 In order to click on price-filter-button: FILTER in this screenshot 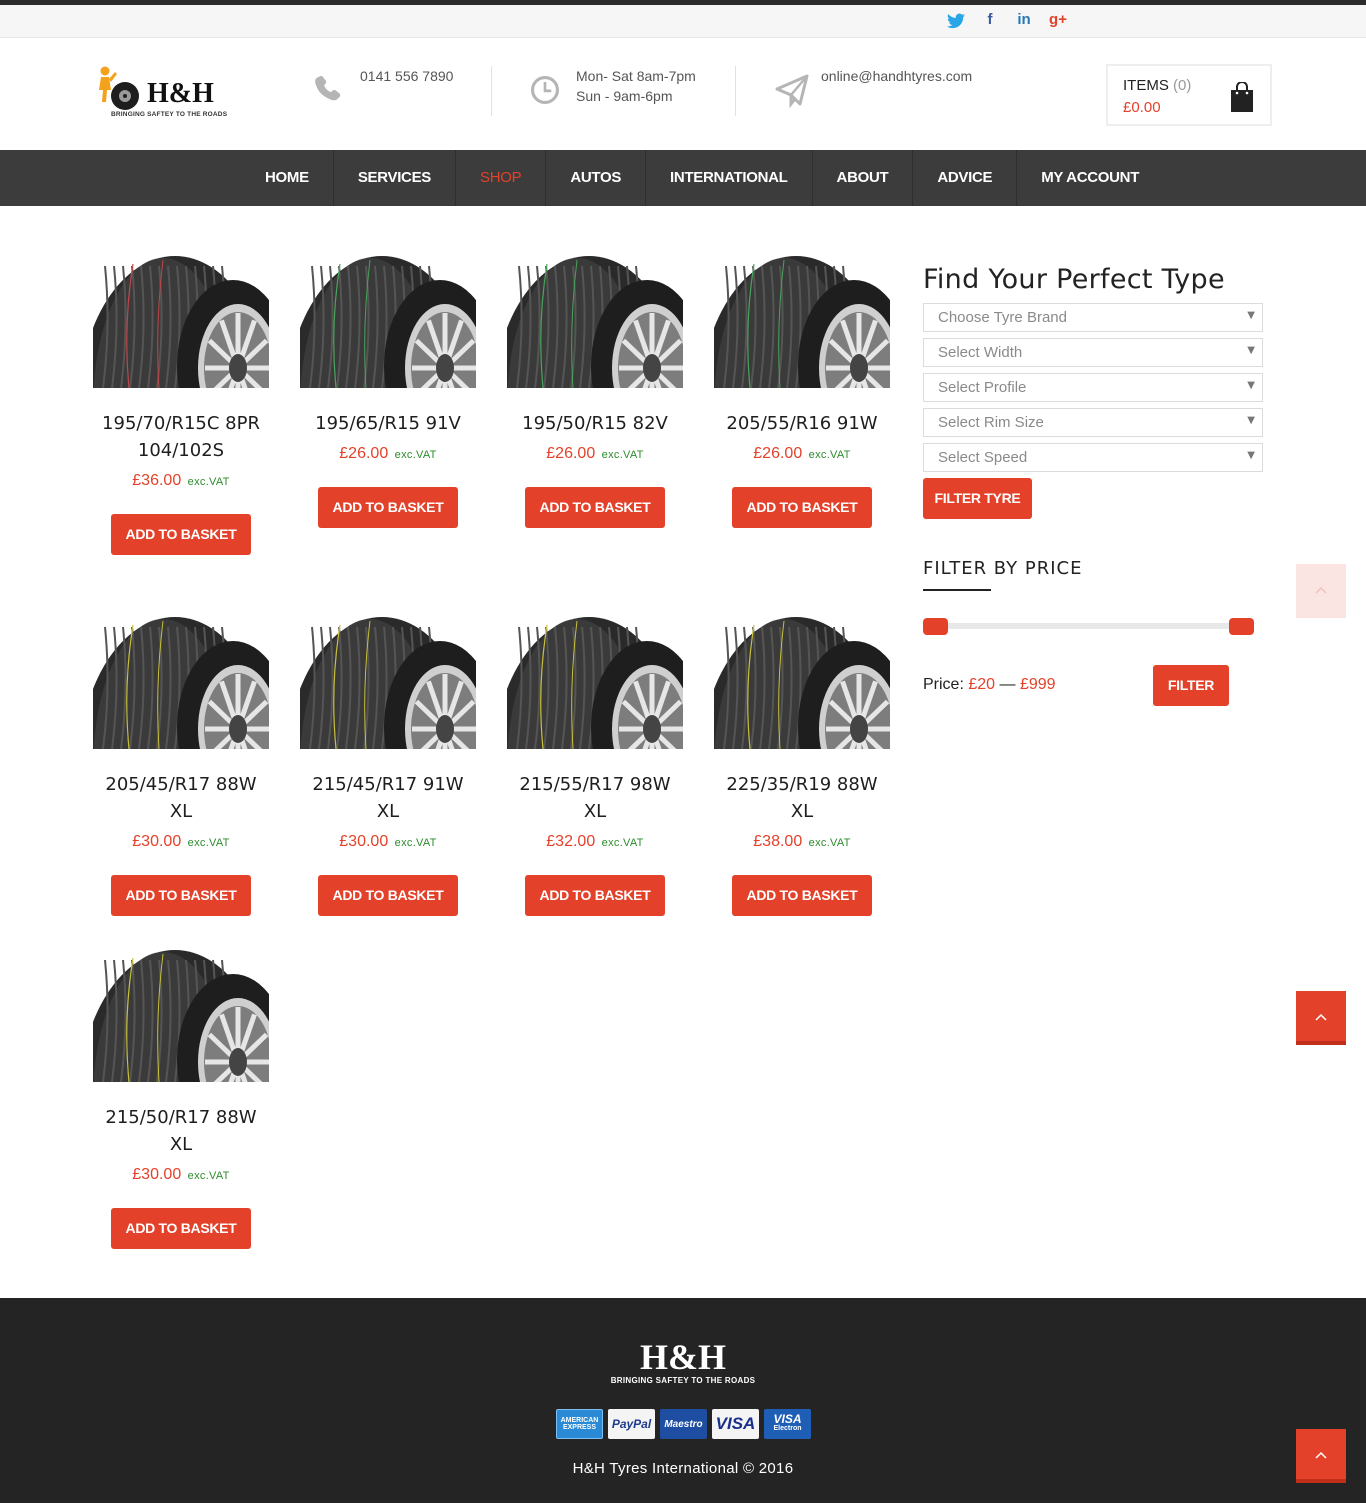, I will do `click(1191, 685)`.